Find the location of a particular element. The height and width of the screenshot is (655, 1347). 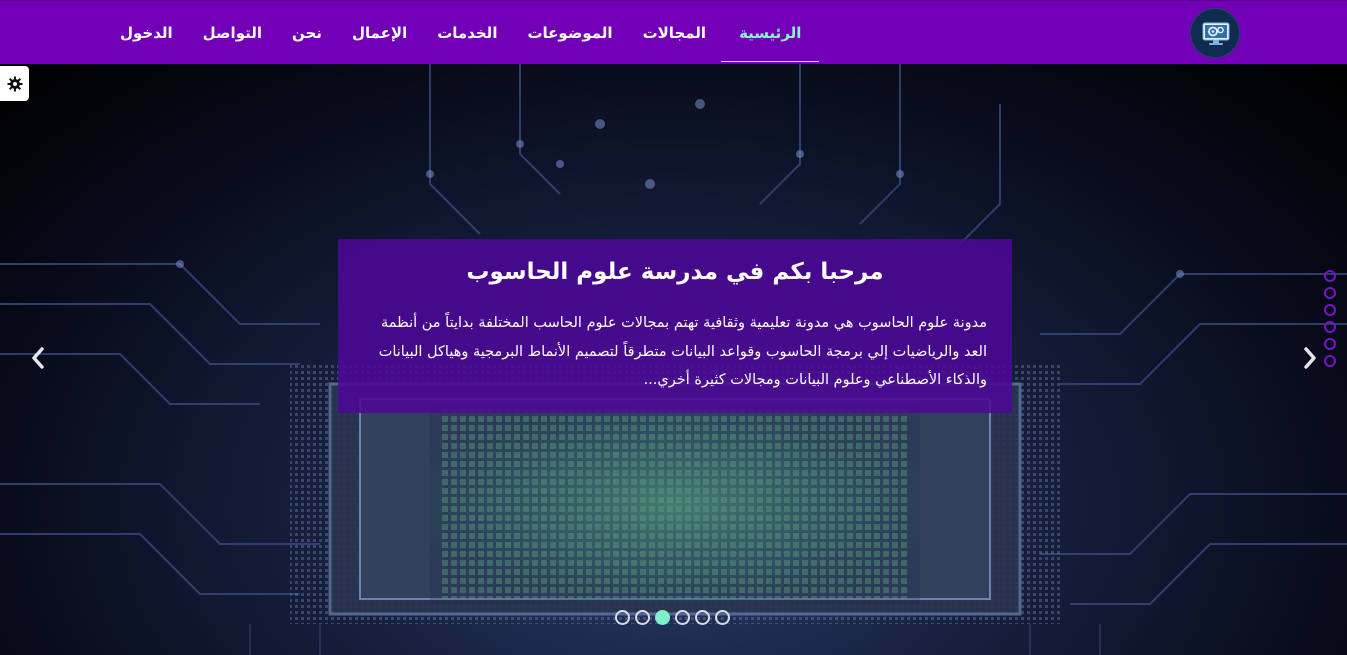

nav-item-login: الدخول is located at coordinates (146, 32).